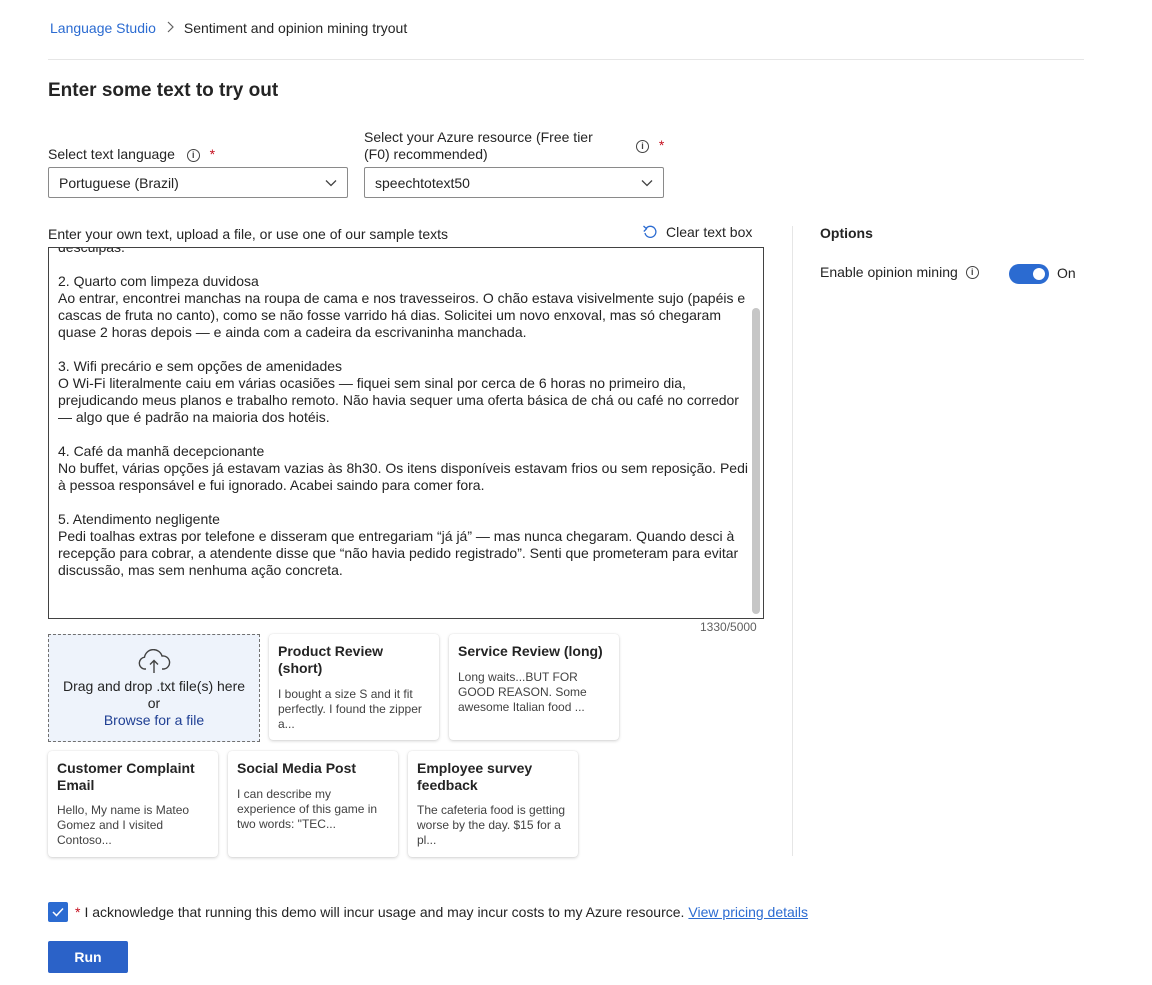 The image size is (1152, 985). I want to click on acknowledge-checkbox, so click(58, 912).